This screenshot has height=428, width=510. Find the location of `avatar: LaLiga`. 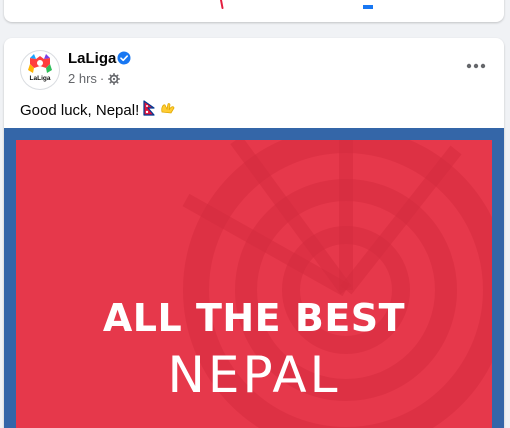

avatar: LaLiga is located at coordinates (40, 70).